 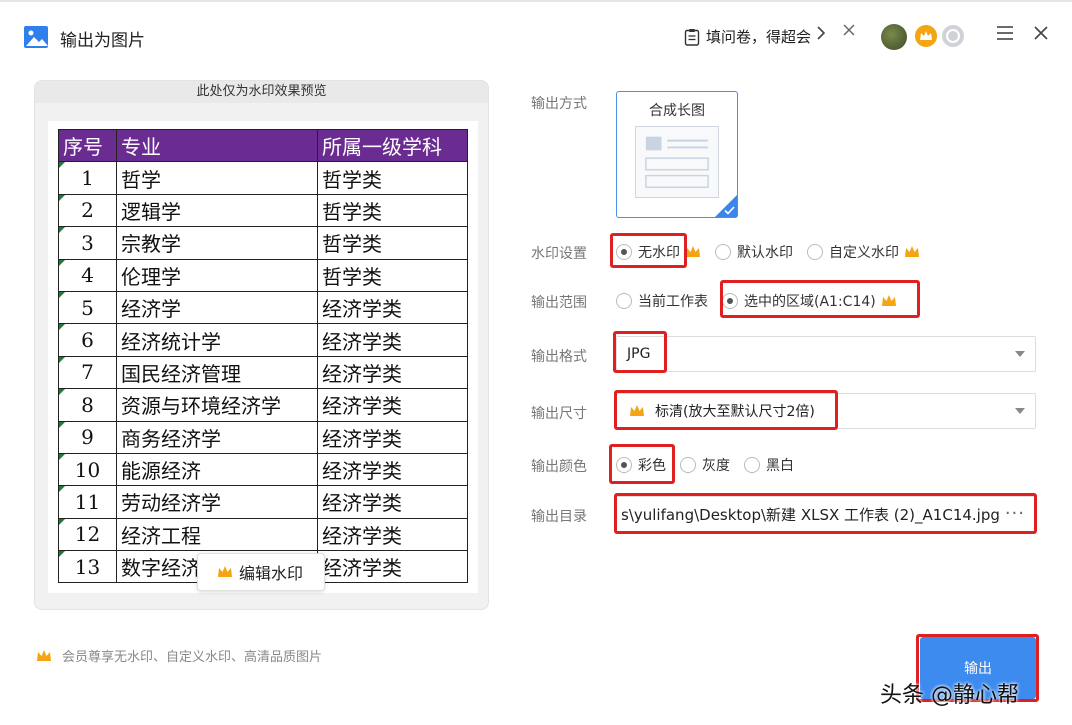 What do you see at coordinates (36, 37) in the screenshot?
I see `image-app-icon` at bounding box center [36, 37].